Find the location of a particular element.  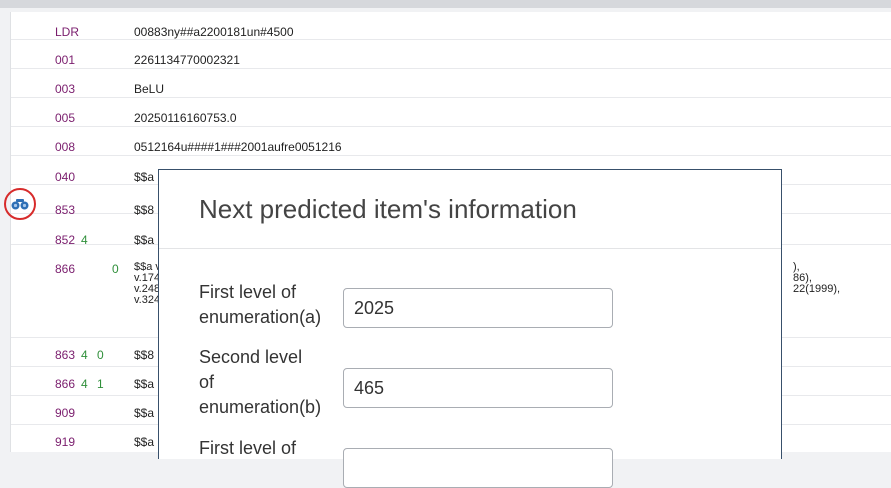

enumeration-b-input is located at coordinates (478, 388).